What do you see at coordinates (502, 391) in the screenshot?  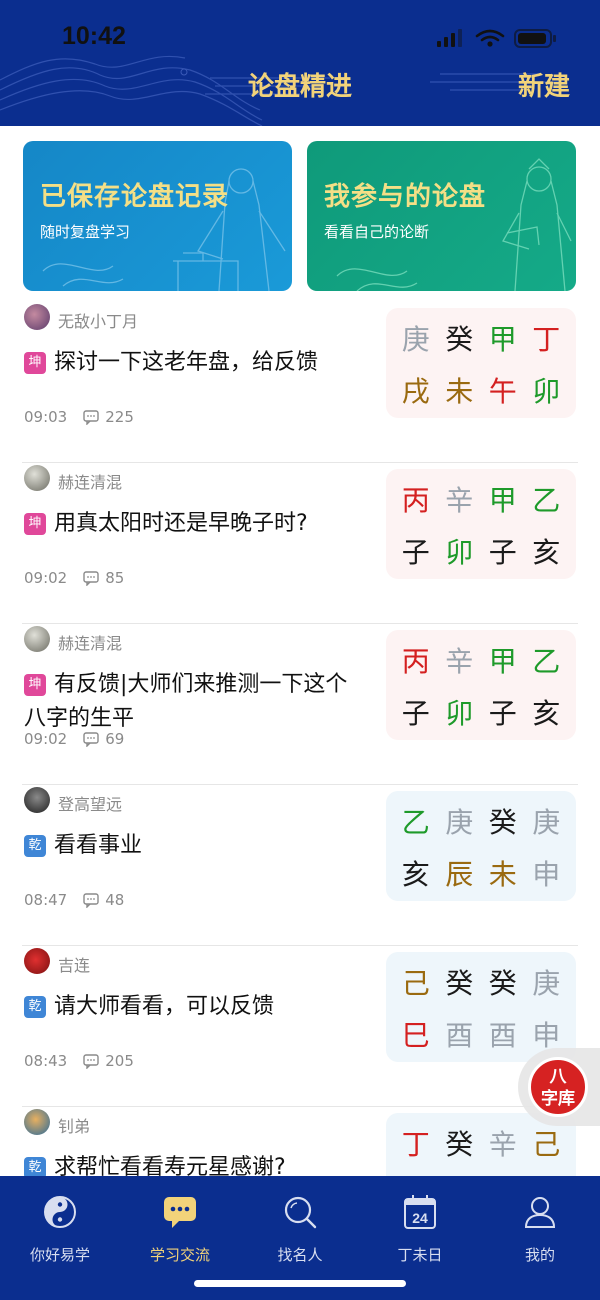 I see `branch-char: 午` at bounding box center [502, 391].